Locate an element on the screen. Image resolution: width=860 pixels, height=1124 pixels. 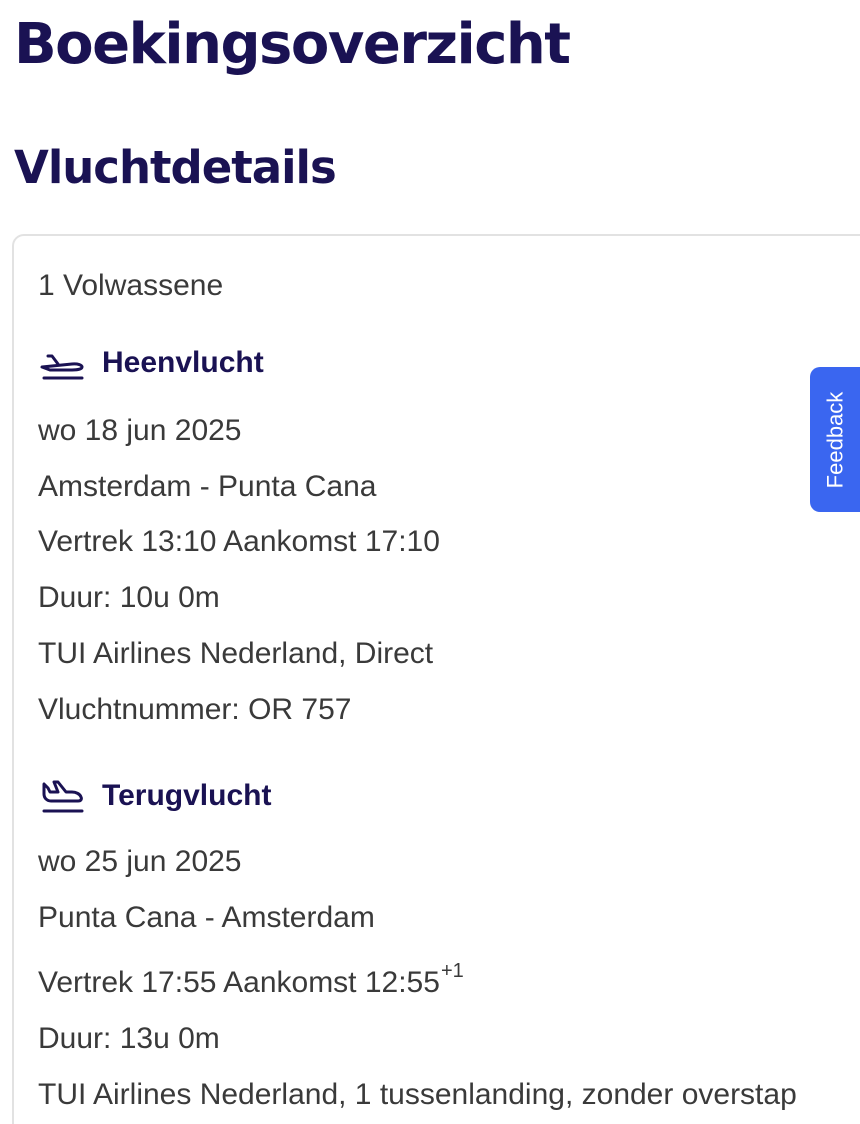
plane-takeoff-icon is located at coordinates (62, 363).